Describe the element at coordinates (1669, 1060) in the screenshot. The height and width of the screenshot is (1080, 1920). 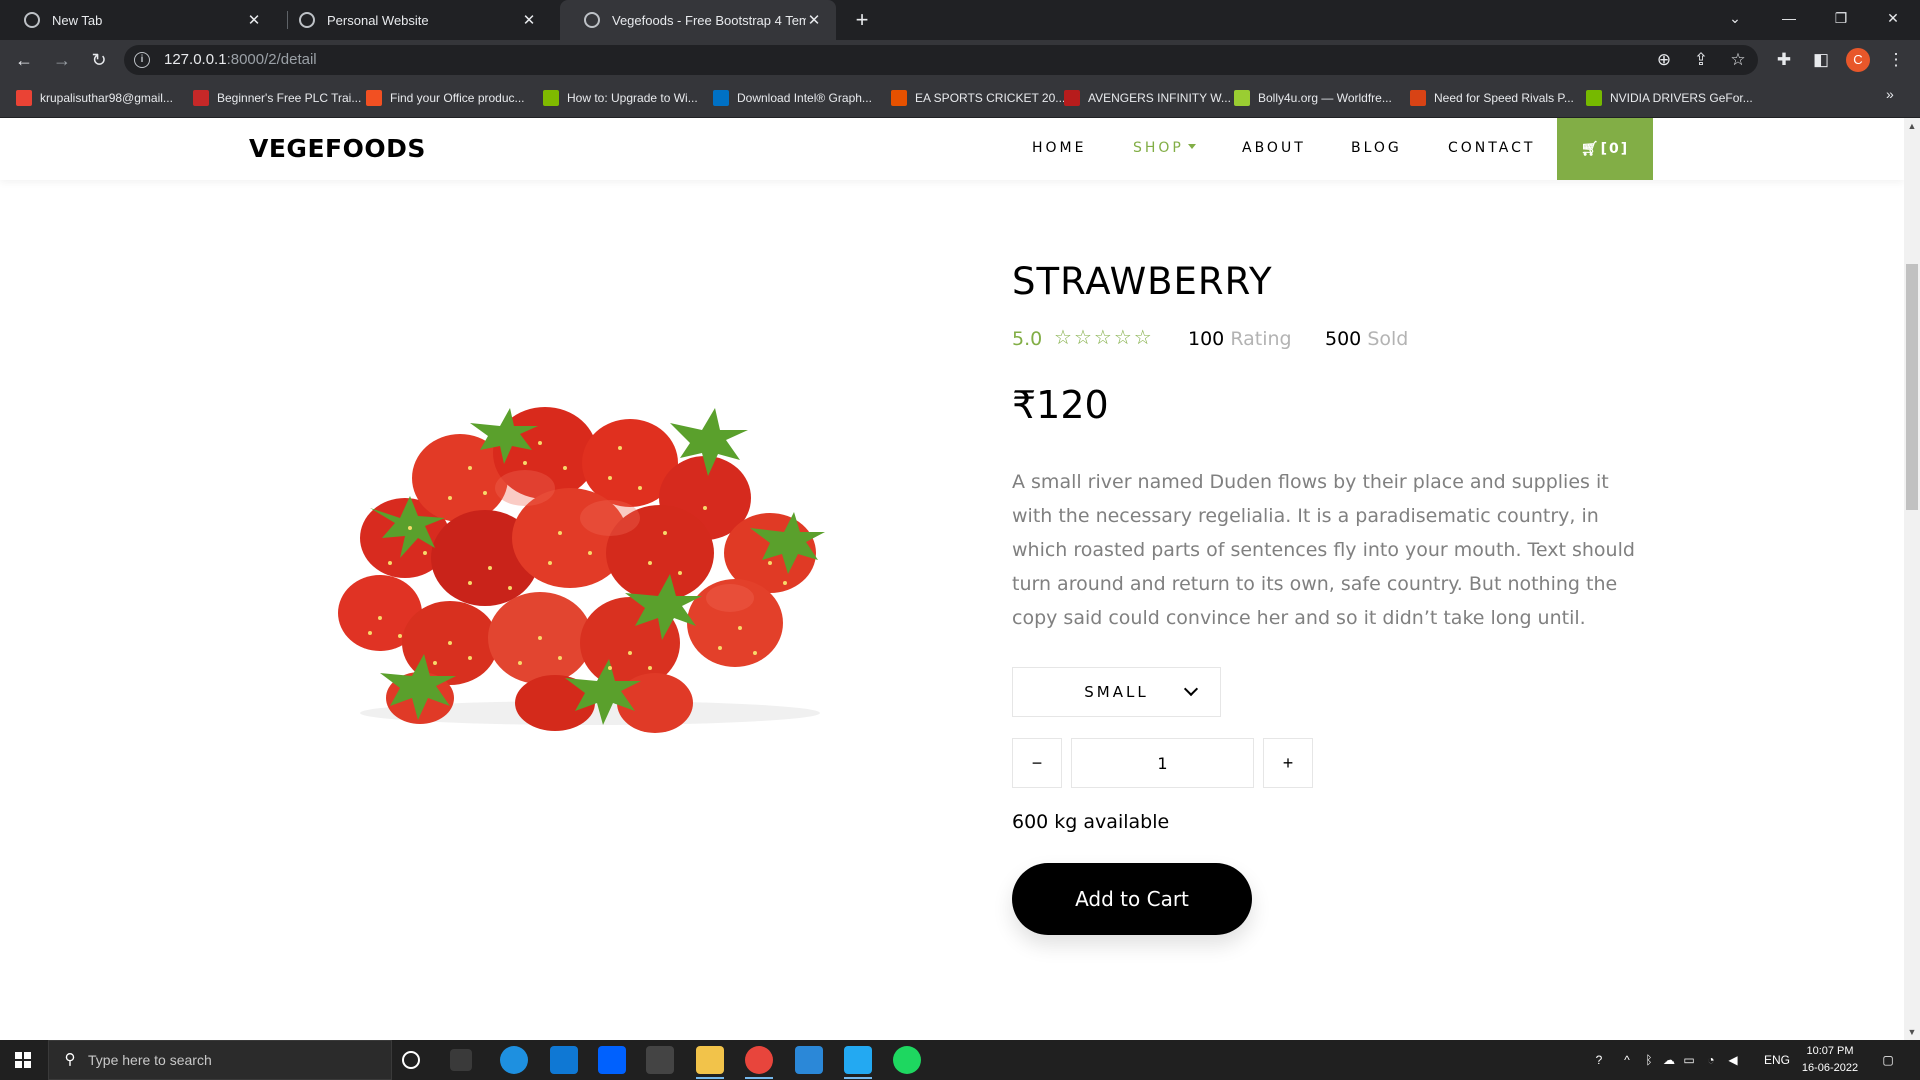
I see `onedrive-icon: ☁` at that location.